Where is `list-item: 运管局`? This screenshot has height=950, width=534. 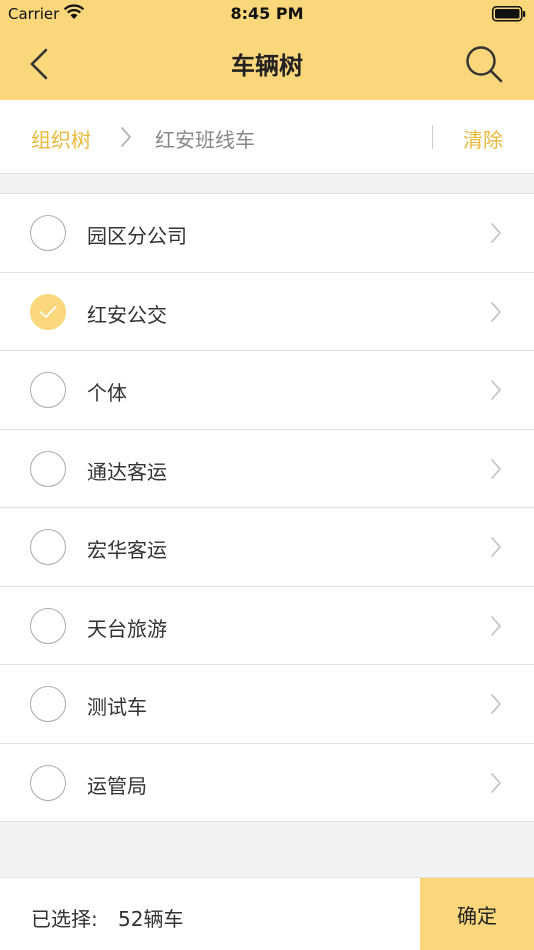 list-item: 运管局 is located at coordinates (267, 783).